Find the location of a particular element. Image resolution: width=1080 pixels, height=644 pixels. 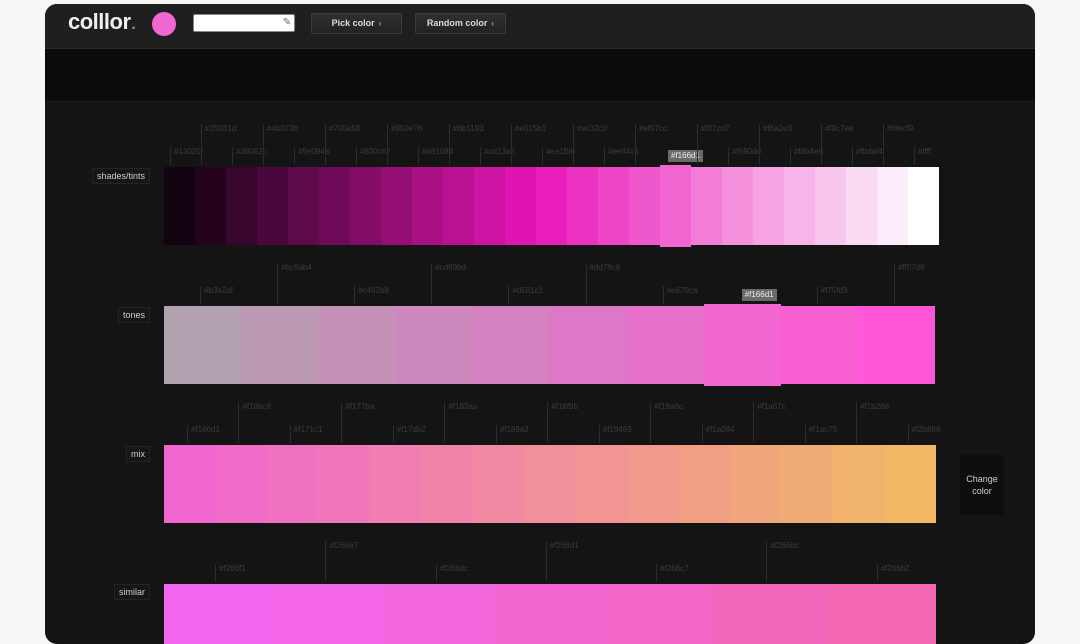

logo: colllor. is located at coordinates (102, 22).